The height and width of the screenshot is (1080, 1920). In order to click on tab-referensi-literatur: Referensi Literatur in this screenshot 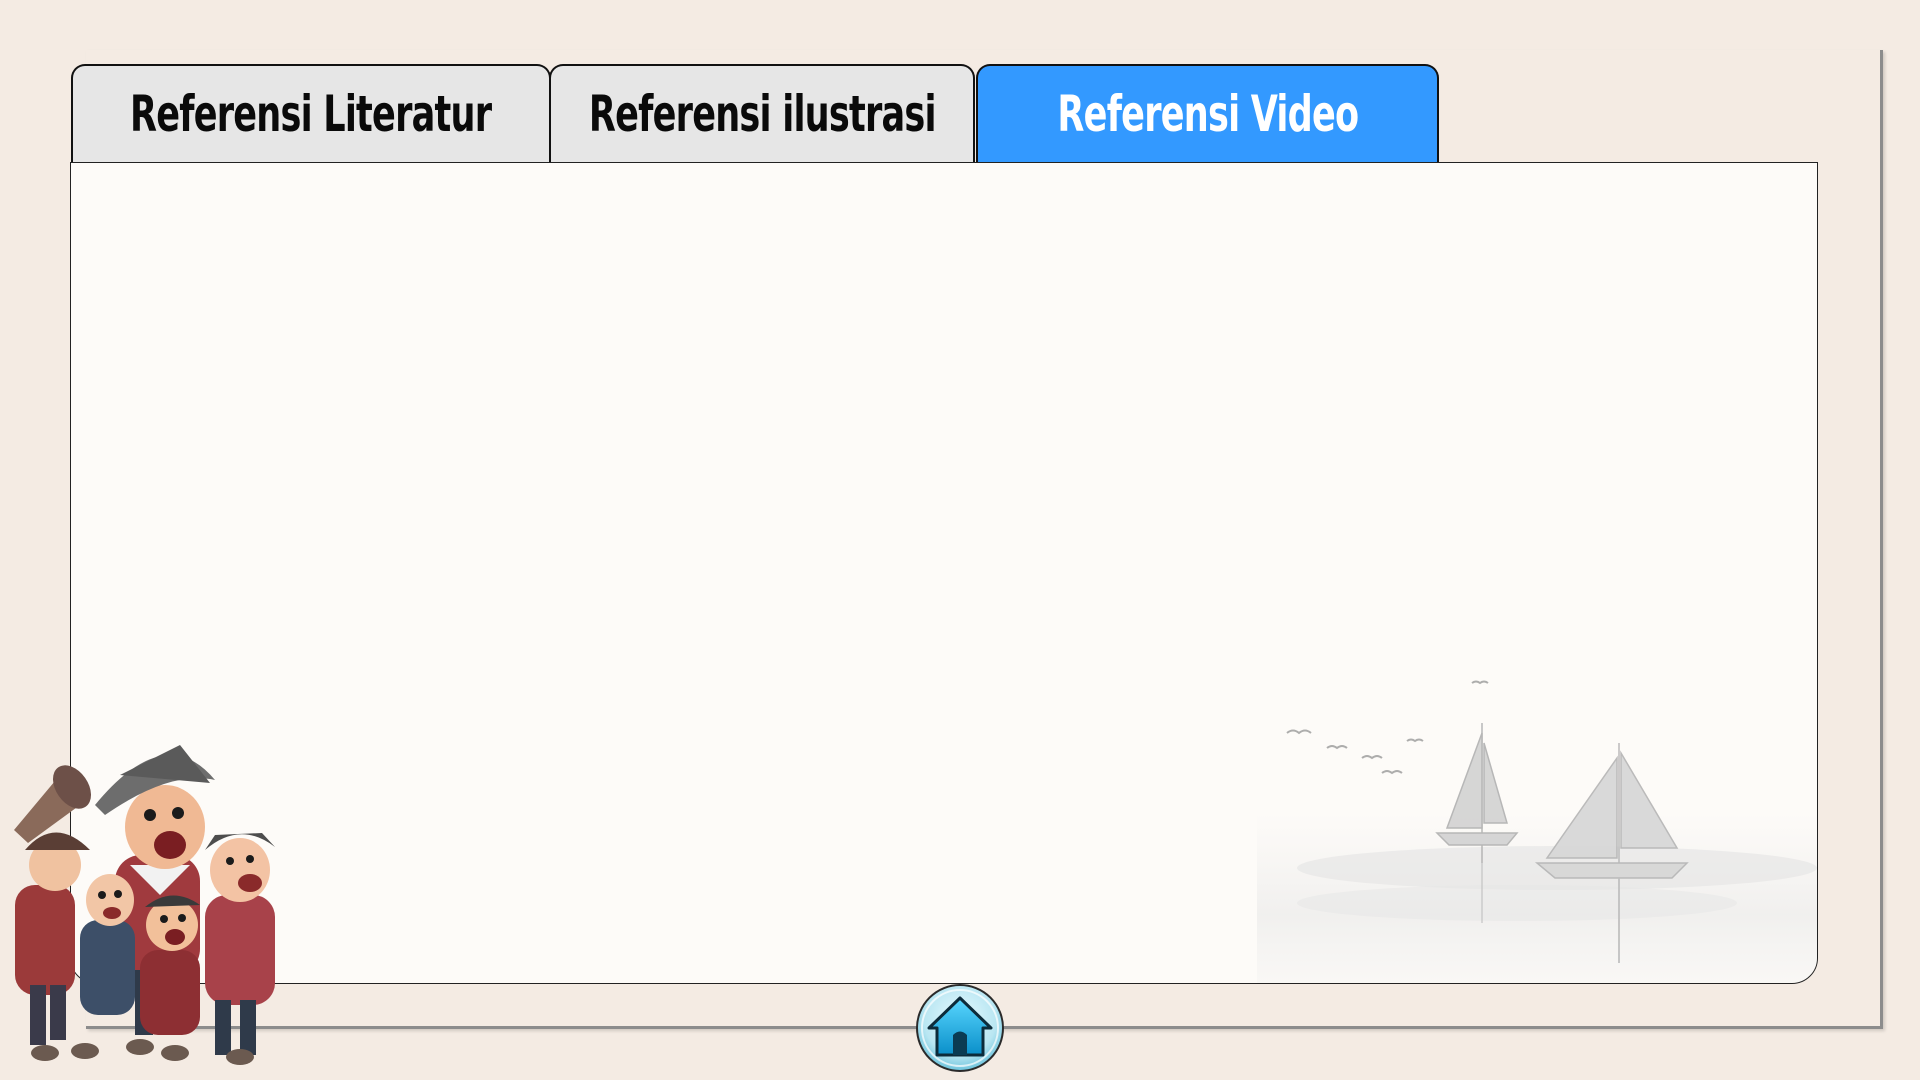, I will do `click(311, 113)`.